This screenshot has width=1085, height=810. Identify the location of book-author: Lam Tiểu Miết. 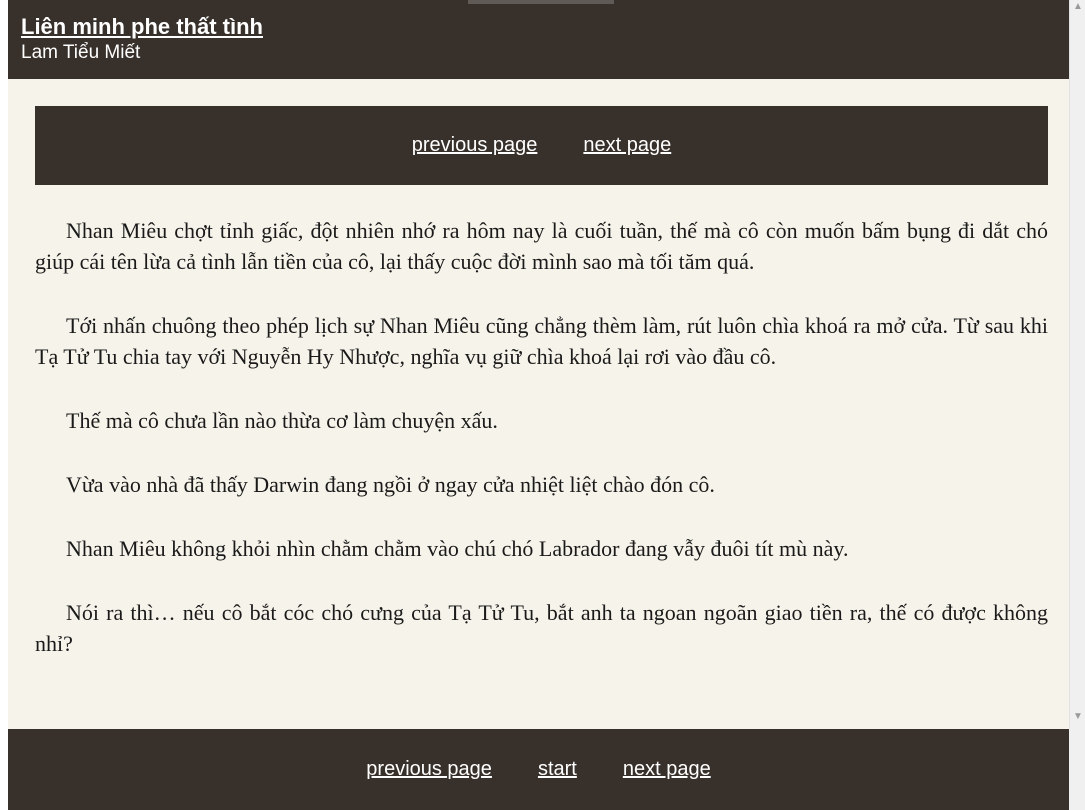
(81, 52).